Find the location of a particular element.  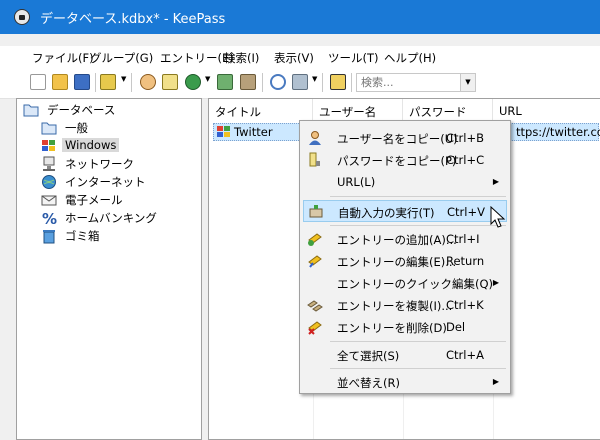

menu-group: グループ(G) is located at coordinates (121, 58).